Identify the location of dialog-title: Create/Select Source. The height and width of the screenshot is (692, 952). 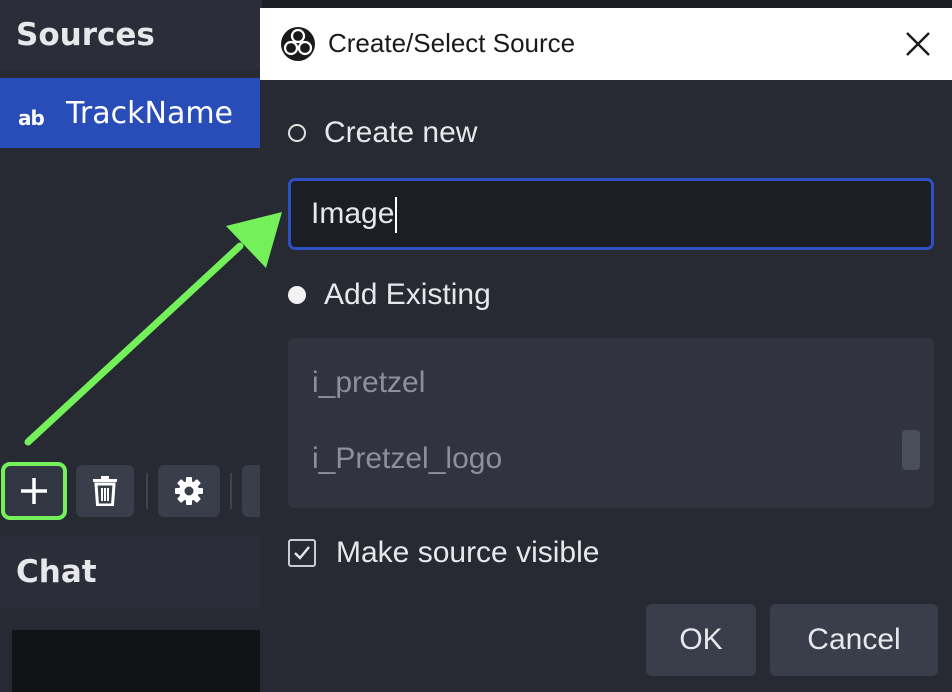
(452, 43).